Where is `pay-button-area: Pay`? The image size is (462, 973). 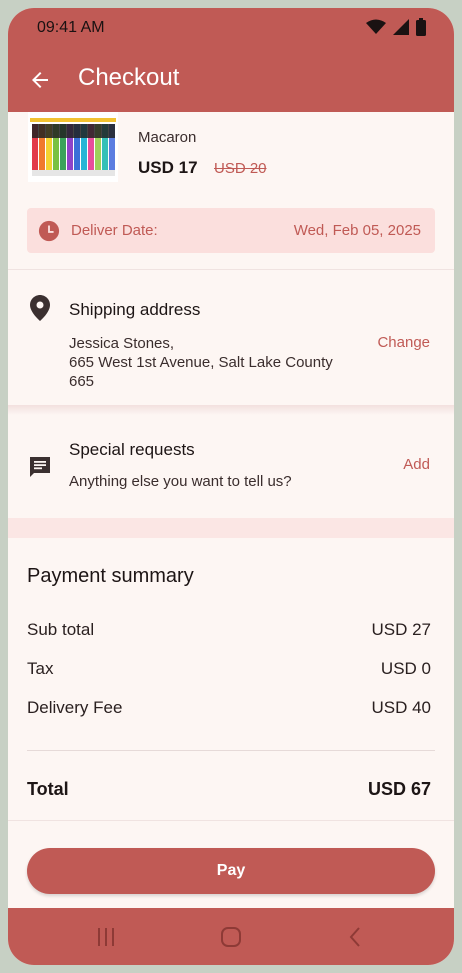 pay-button-area: Pay is located at coordinates (231, 864).